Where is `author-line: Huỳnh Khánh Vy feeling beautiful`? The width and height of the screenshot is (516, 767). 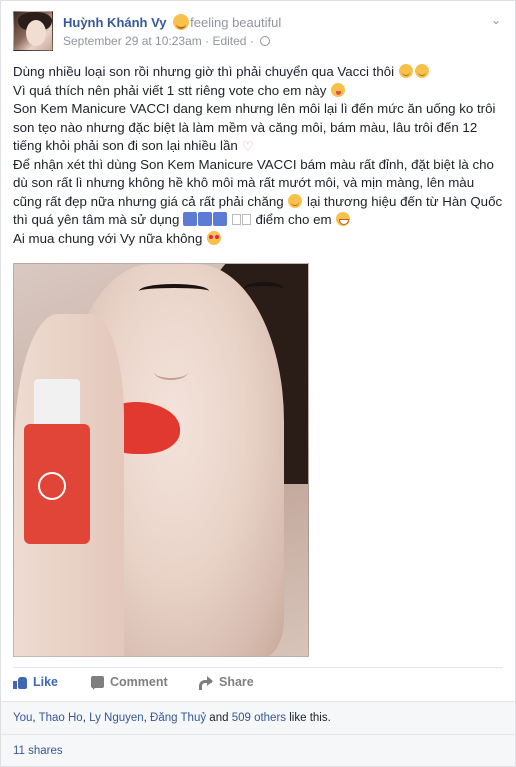
author-line: Huỳnh Khánh Vy feeling beautiful is located at coordinates (172, 22).